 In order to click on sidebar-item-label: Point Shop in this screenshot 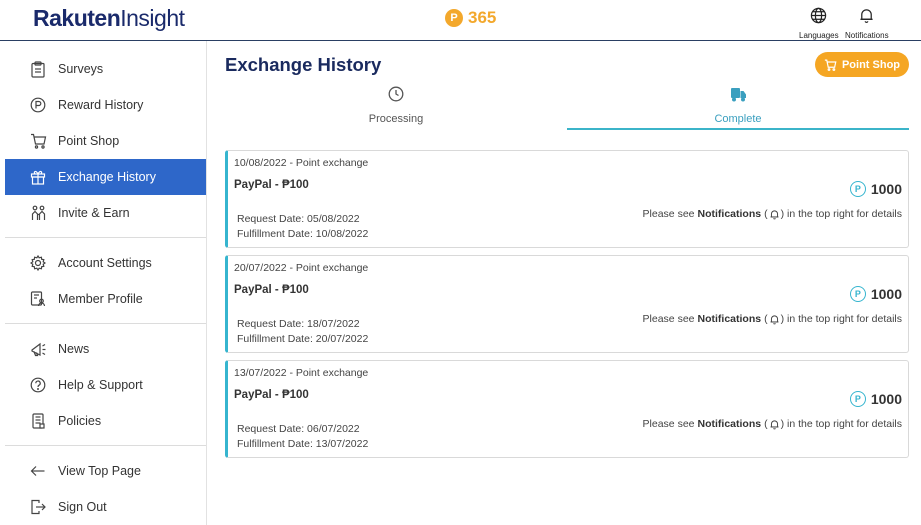, I will do `click(89, 141)`.